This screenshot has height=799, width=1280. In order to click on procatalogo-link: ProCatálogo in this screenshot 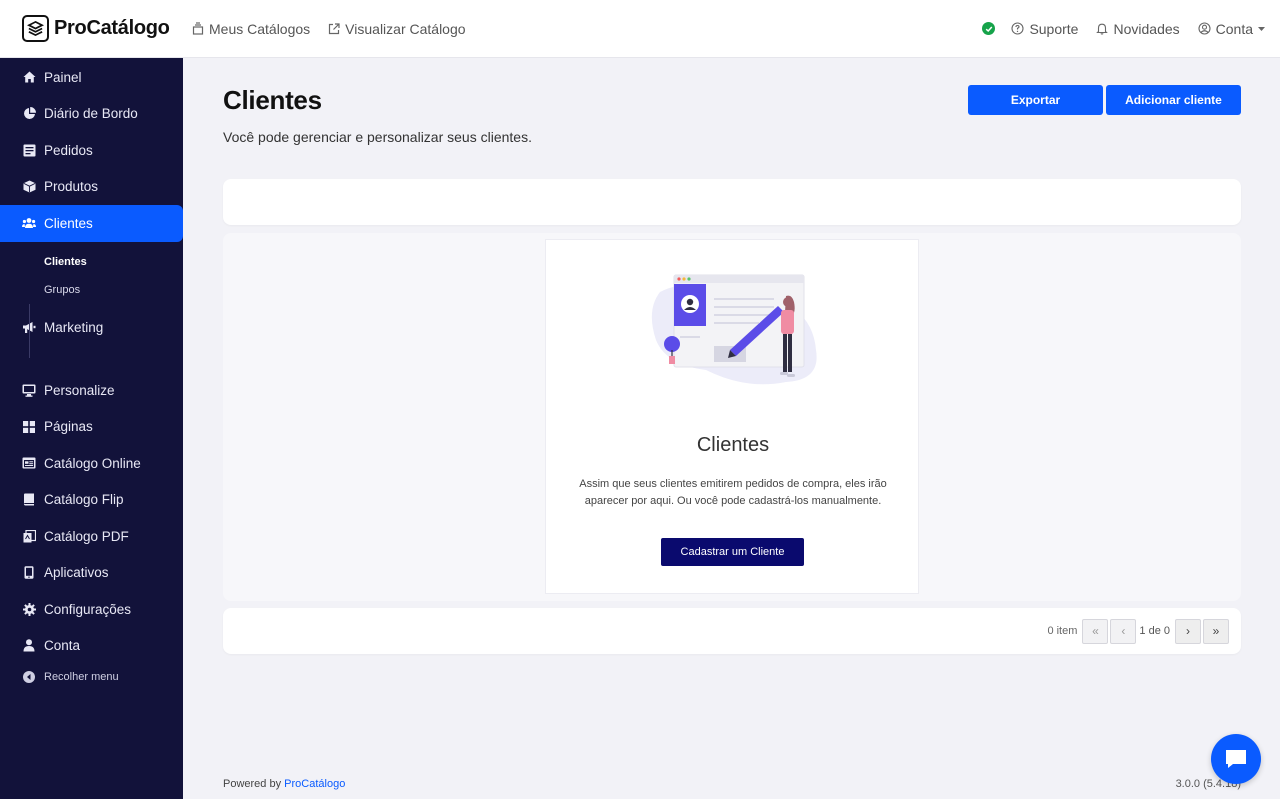, I will do `click(314, 784)`.